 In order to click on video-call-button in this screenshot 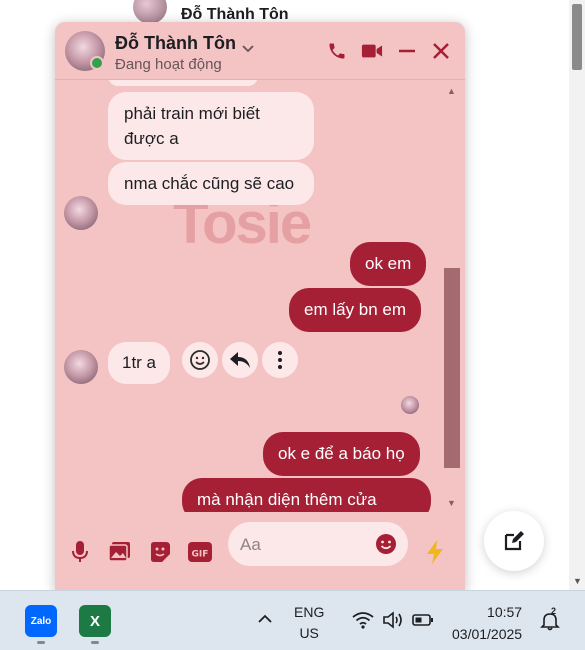, I will do `click(372, 51)`.